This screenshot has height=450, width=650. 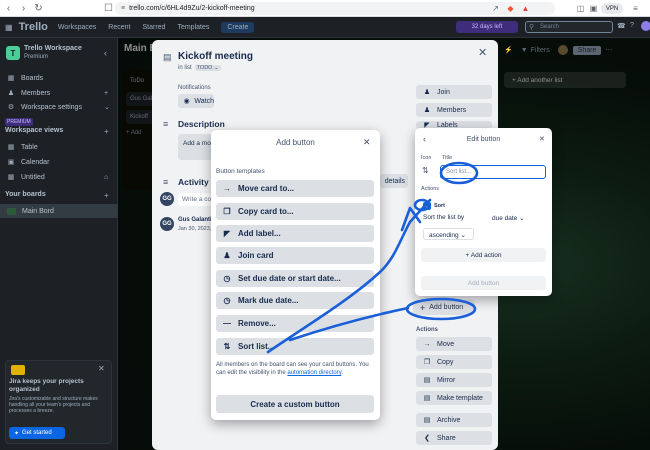 What do you see at coordinates (524, 50) in the screenshot?
I see `filter-icon: ▼` at bounding box center [524, 50].